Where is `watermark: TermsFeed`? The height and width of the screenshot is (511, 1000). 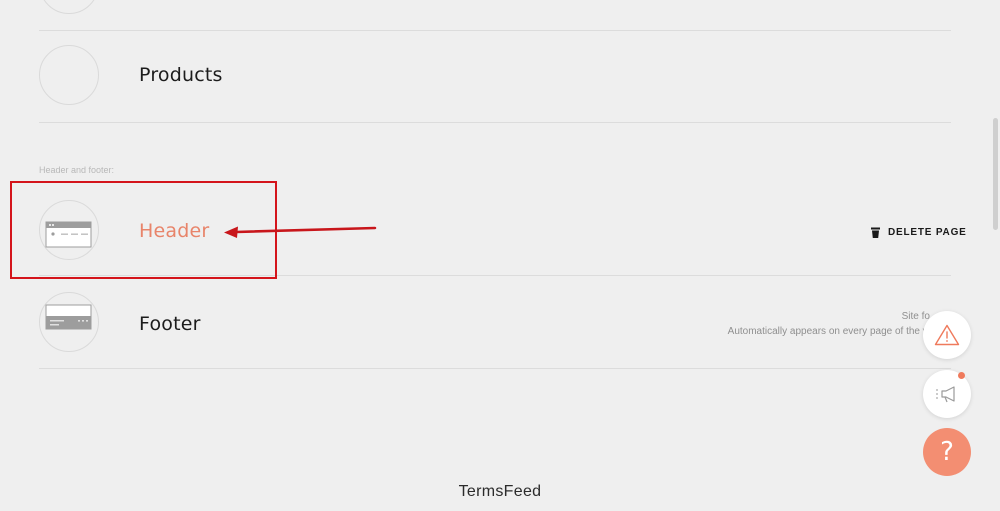
watermark: TermsFeed is located at coordinates (500, 491).